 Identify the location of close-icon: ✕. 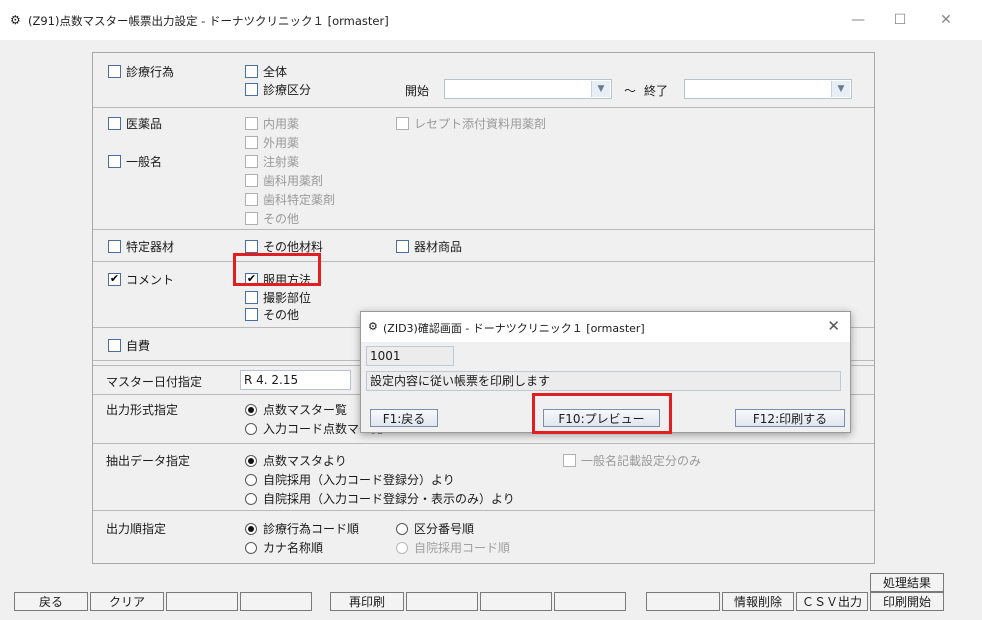
(833, 326).